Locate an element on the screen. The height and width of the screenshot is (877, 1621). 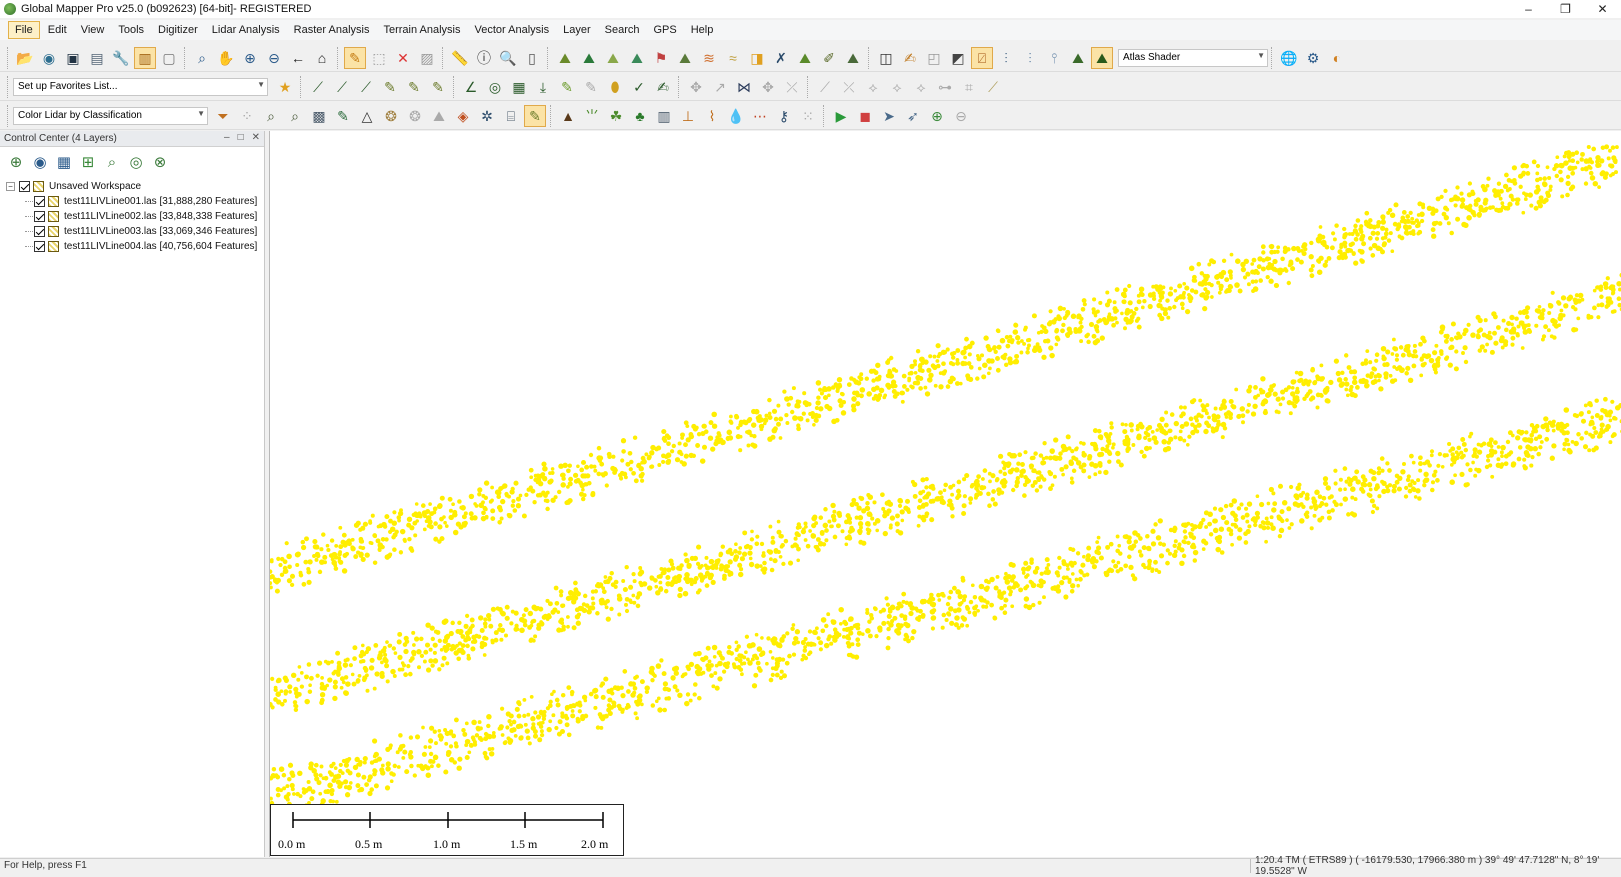
terrain-contour-icon: ≈ is located at coordinates (733, 58).